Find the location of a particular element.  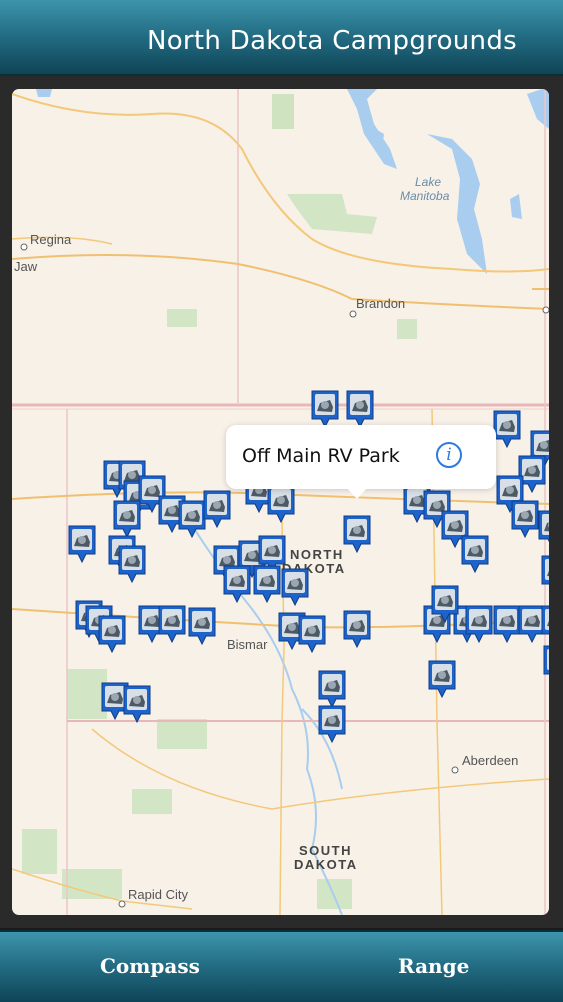

label-south-dakota-2: DAKOTA is located at coordinates (326, 864).